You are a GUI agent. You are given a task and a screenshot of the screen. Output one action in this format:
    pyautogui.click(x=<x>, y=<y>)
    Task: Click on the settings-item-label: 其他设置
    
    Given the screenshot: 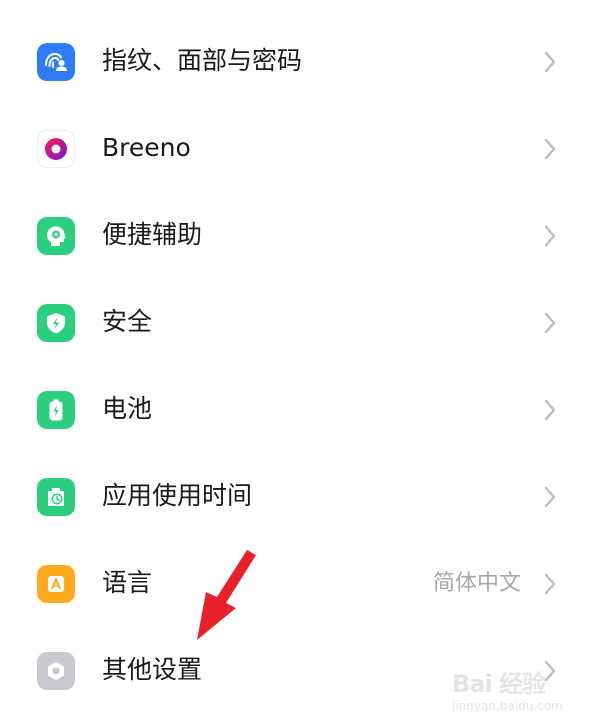 What is the action you would take?
    pyautogui.click(x=152, y=669)
    